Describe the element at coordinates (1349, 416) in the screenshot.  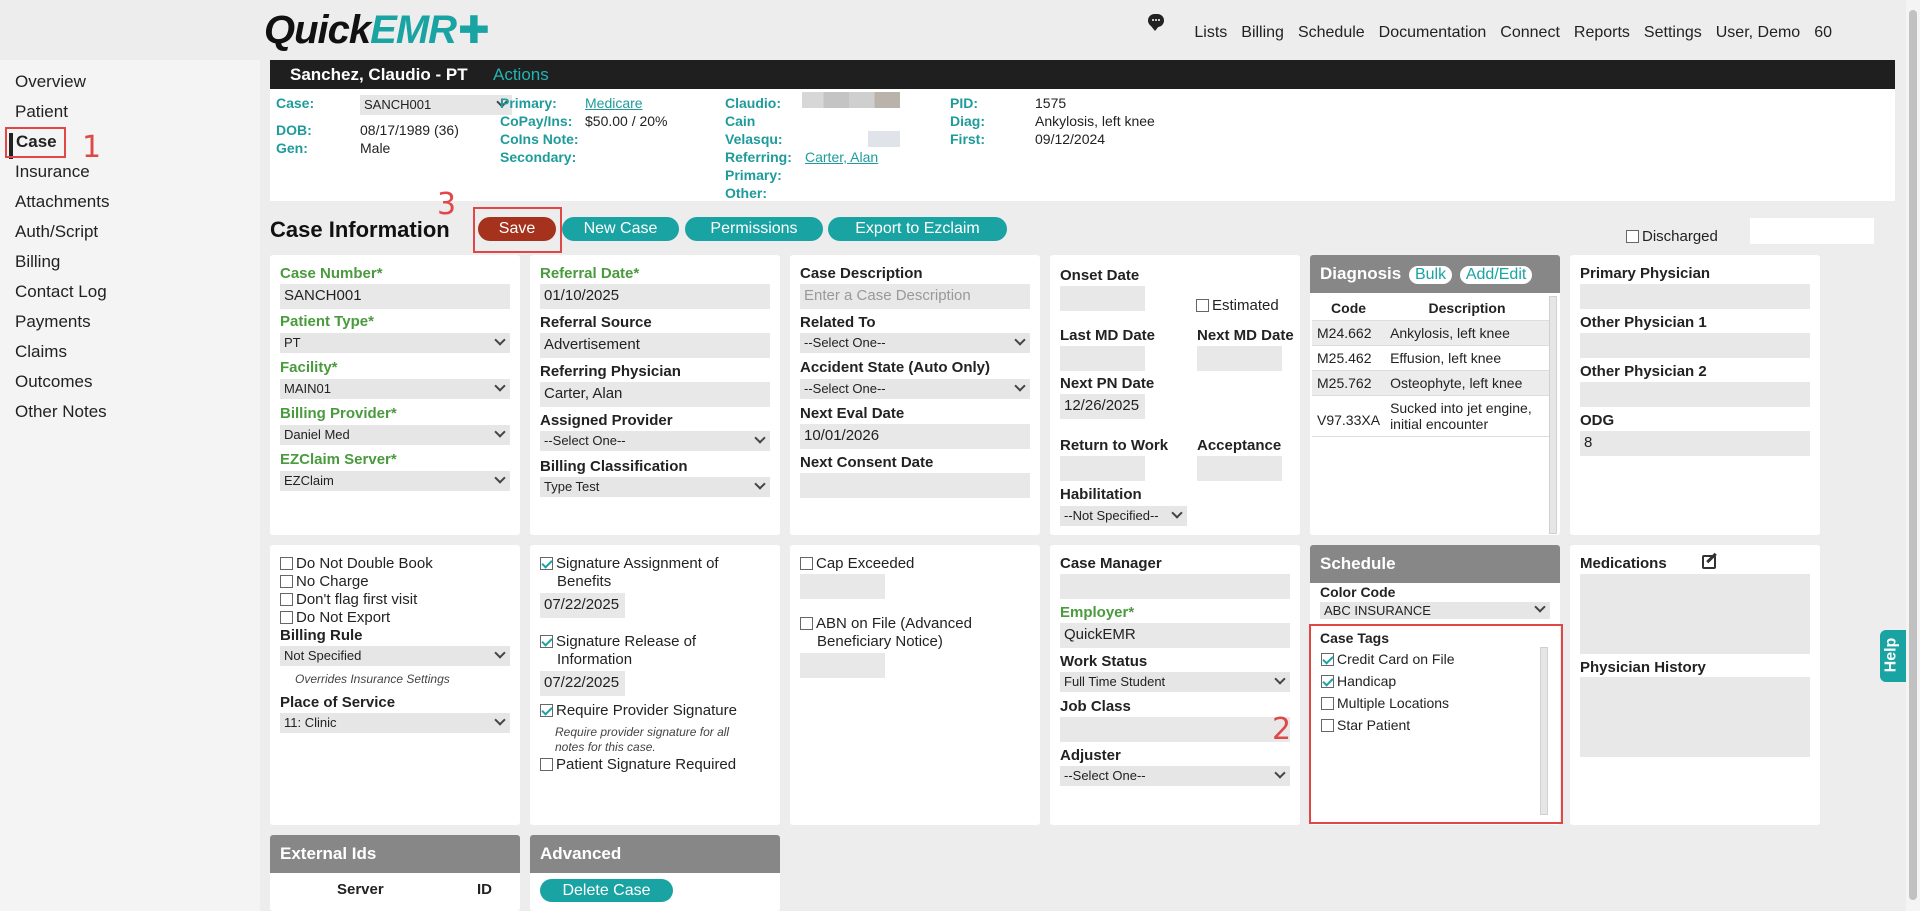
I see `diag-code: V97.33XA` at that location.